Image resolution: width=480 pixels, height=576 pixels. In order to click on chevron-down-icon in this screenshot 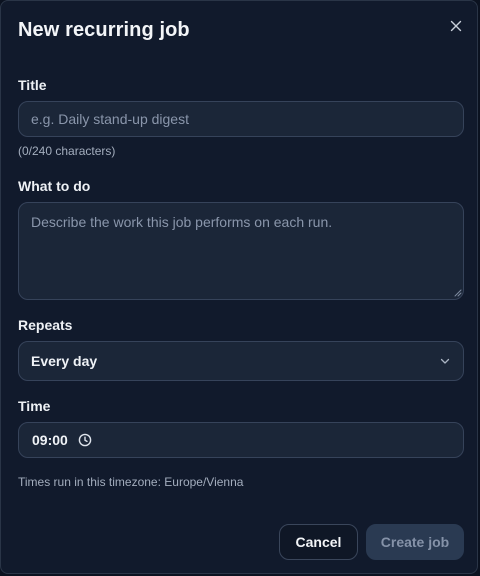, I will do `click(445, 361)`.